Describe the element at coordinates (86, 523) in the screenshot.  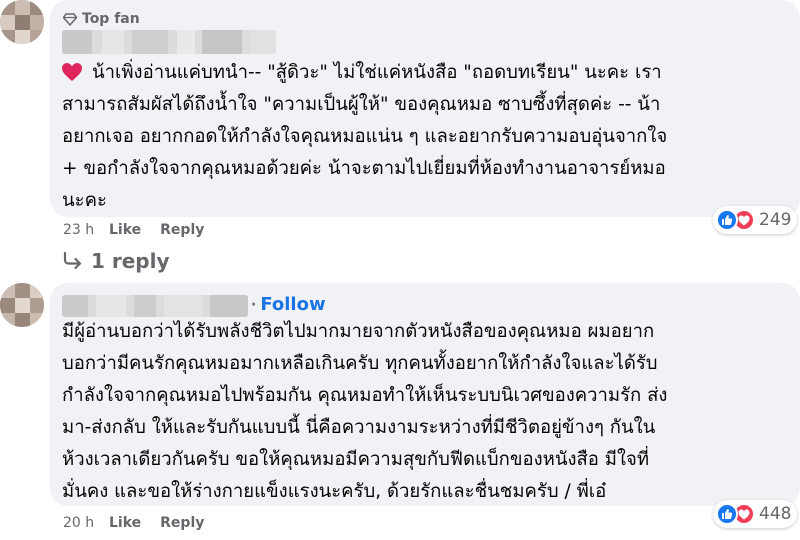
I see `comment-time: 20 h` at that location.